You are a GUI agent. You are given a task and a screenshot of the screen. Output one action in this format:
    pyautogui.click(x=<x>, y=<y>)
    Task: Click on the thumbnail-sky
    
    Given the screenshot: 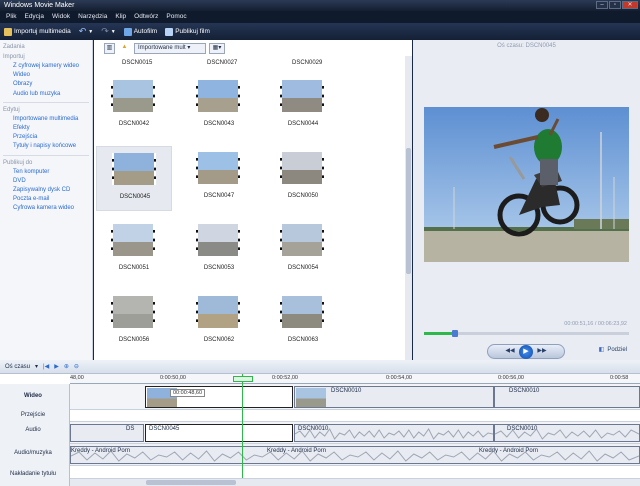 What is the action you would take?
    pyautogui.click(x=134, y=162)
    